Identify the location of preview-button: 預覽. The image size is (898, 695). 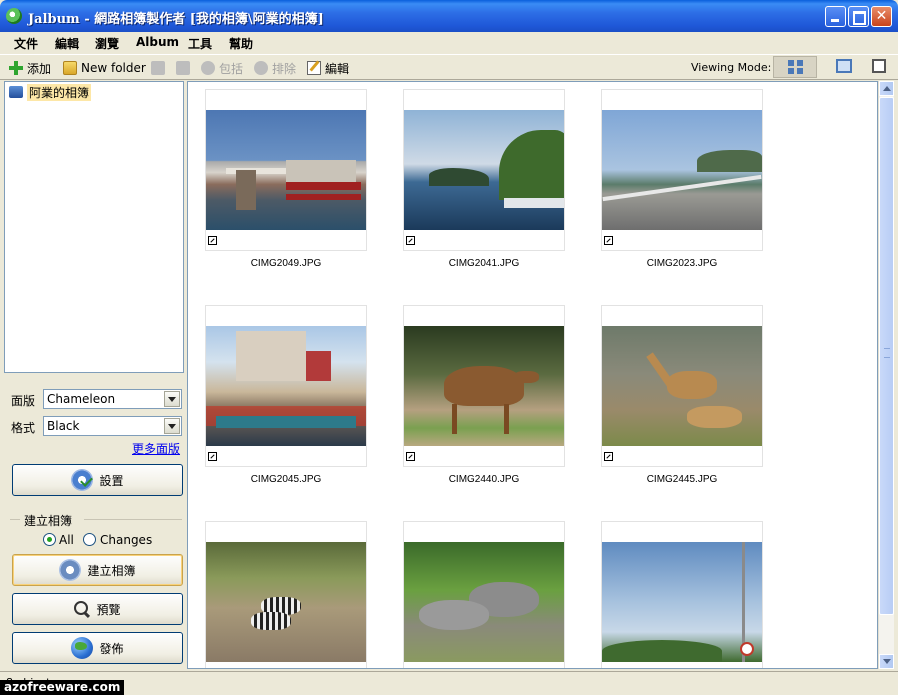
(97, 609).